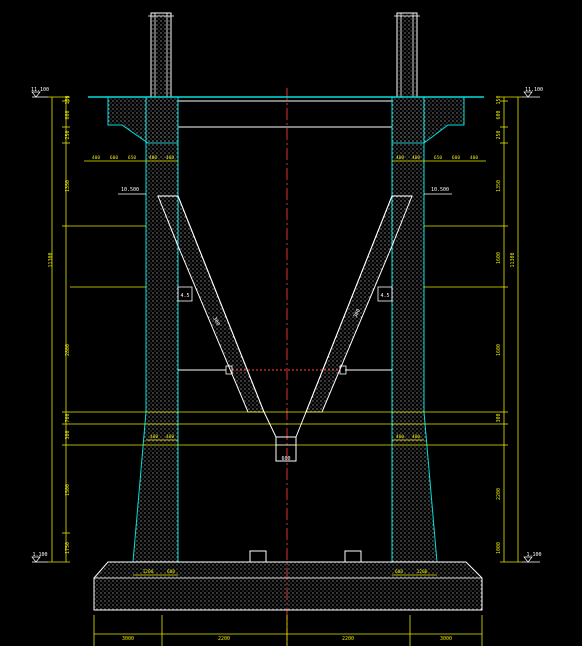  I want to click on bracket-mark-left-label: 10.500, so click(130, 190).